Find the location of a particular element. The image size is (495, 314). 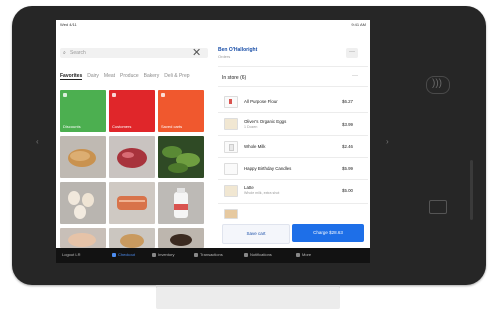

nav-transactions: Transactions is located at coordinates (208, 254).